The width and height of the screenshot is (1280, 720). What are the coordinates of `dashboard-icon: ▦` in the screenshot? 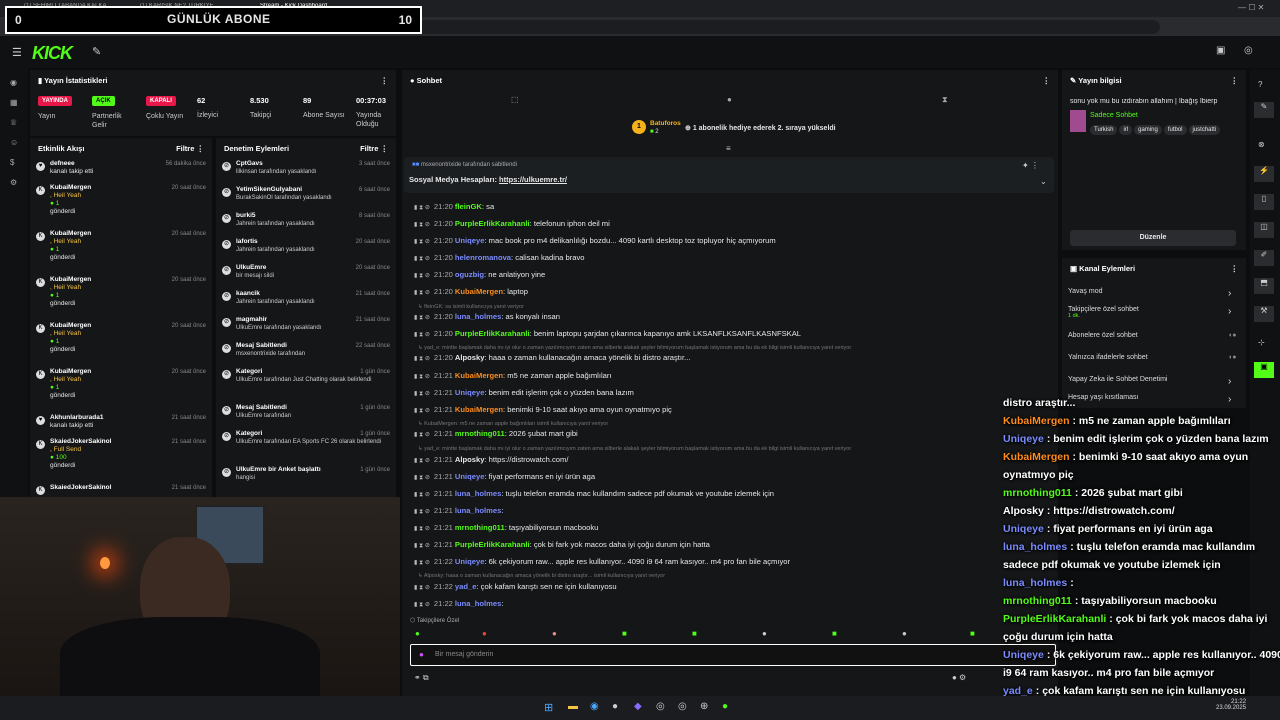 It's located at (14, 102).